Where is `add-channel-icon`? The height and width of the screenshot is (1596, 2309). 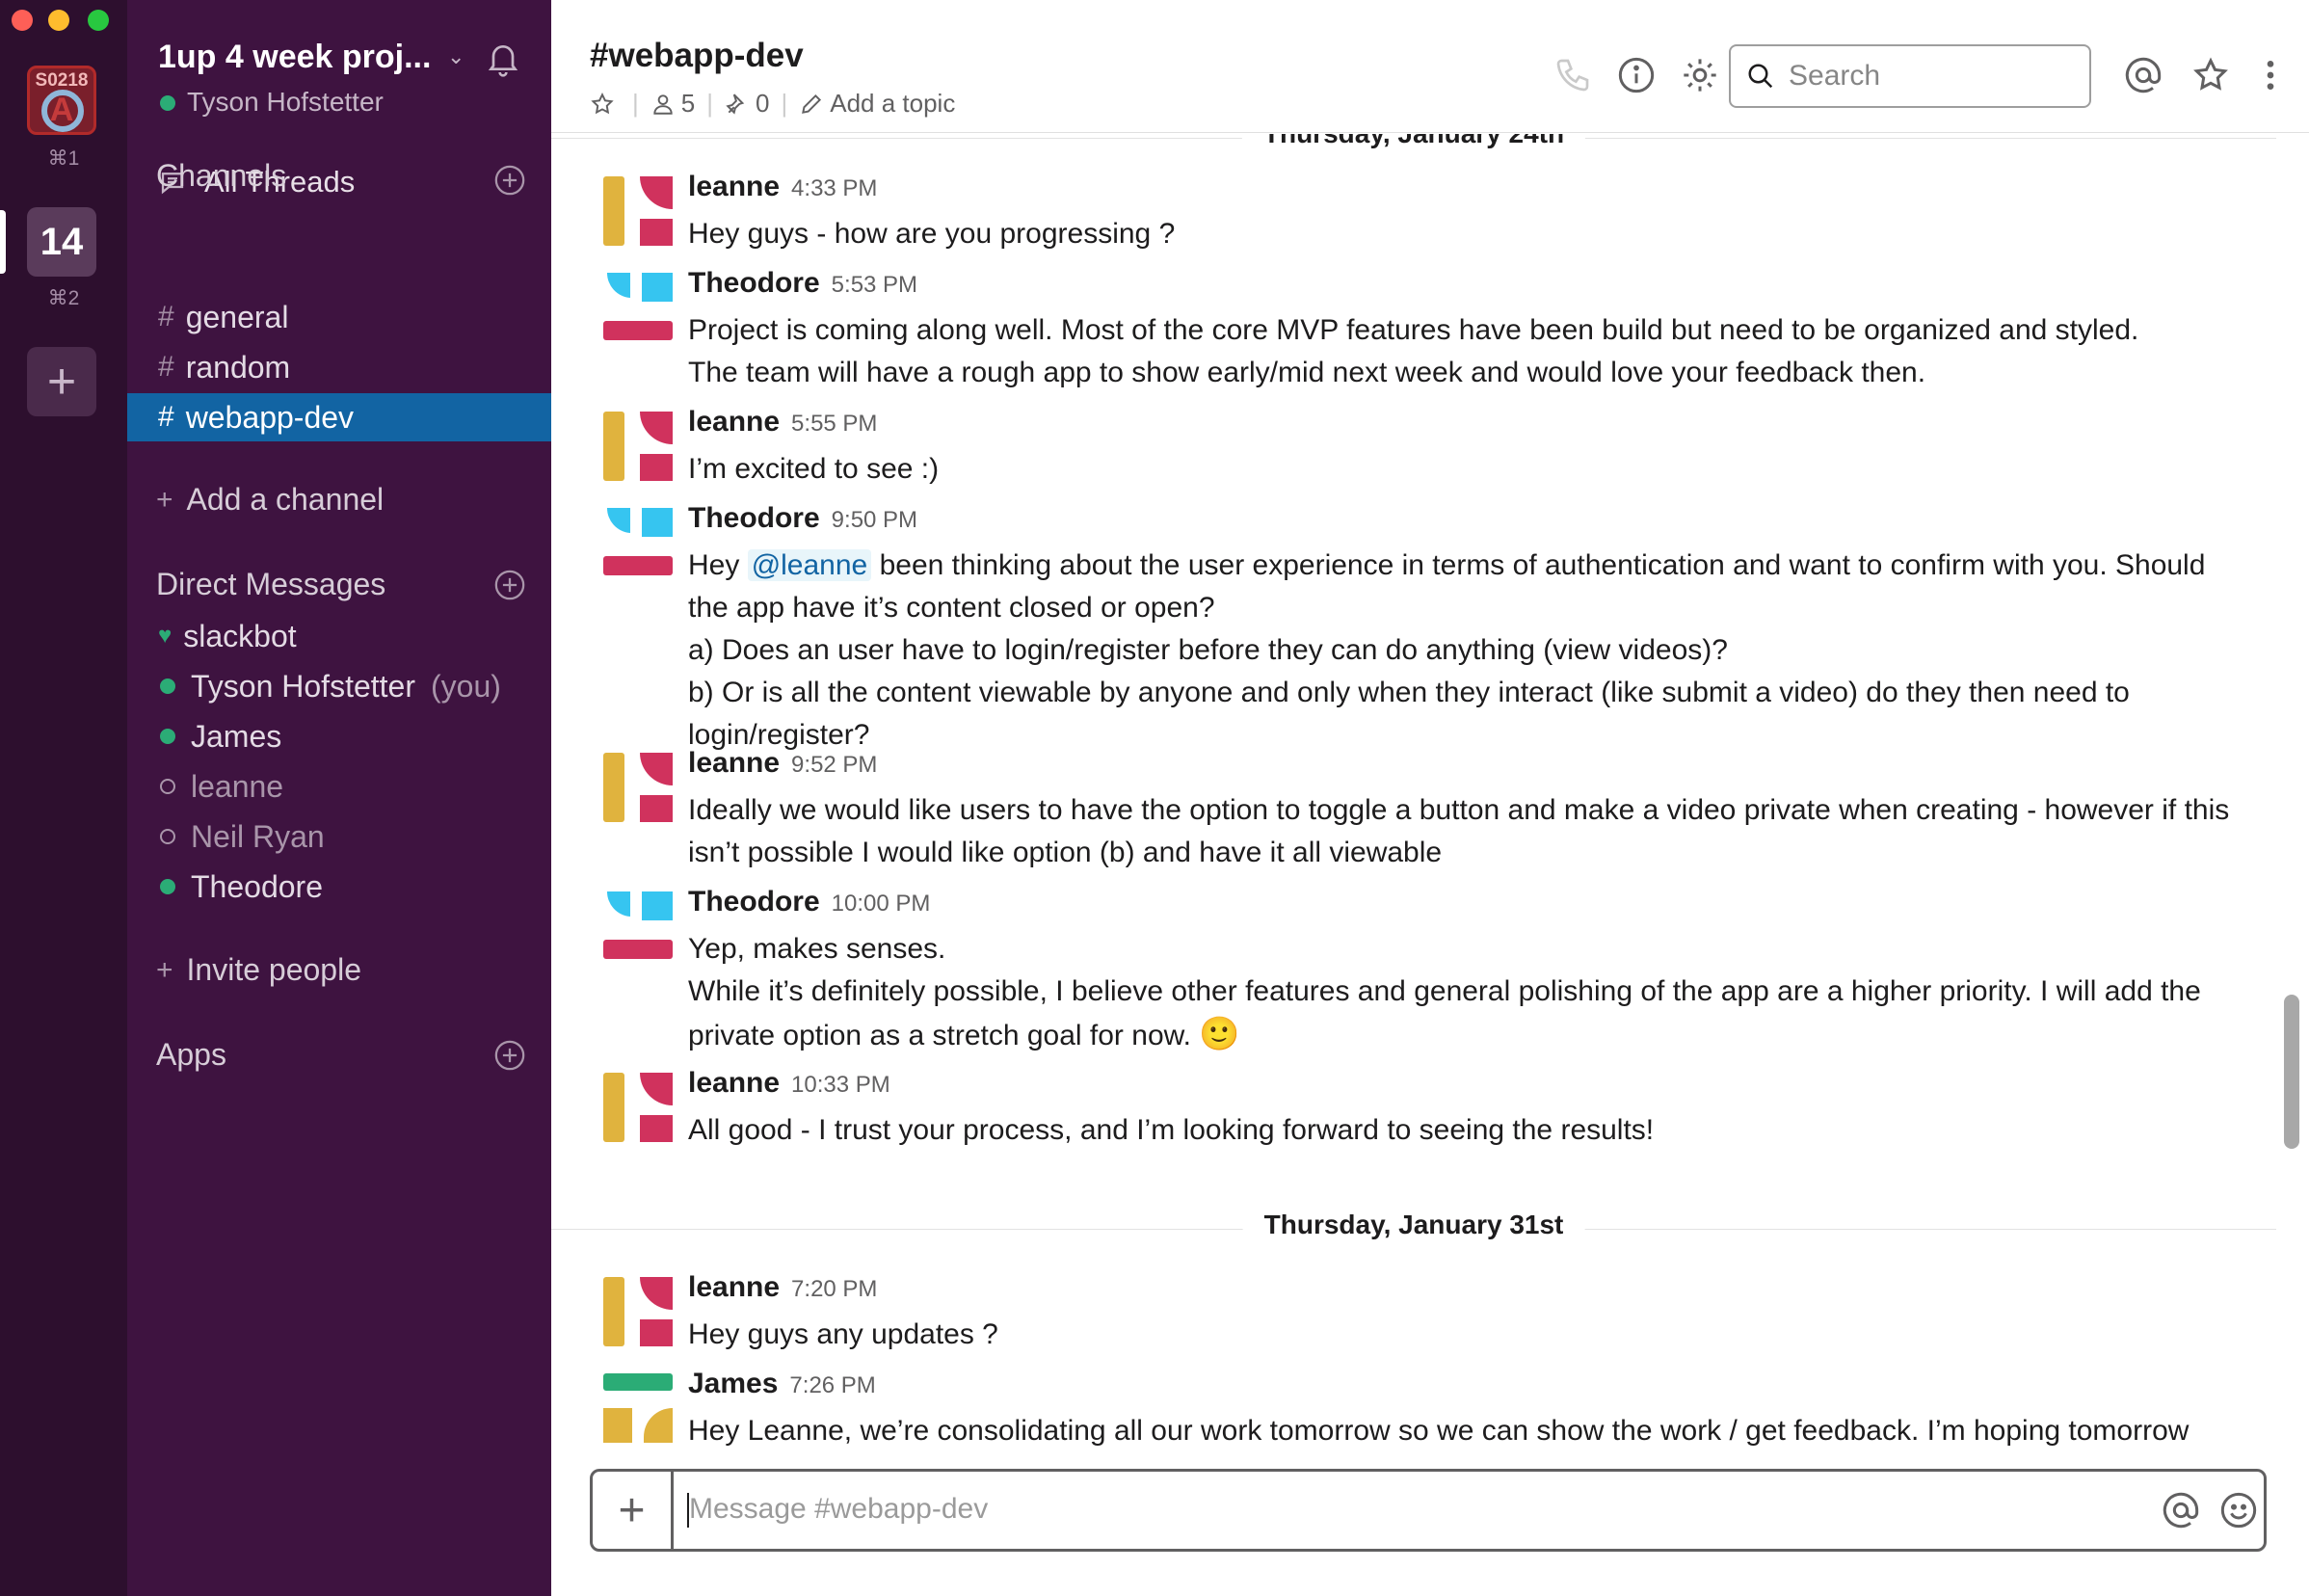
add-channel-icon is located at coordinates (510, 180).